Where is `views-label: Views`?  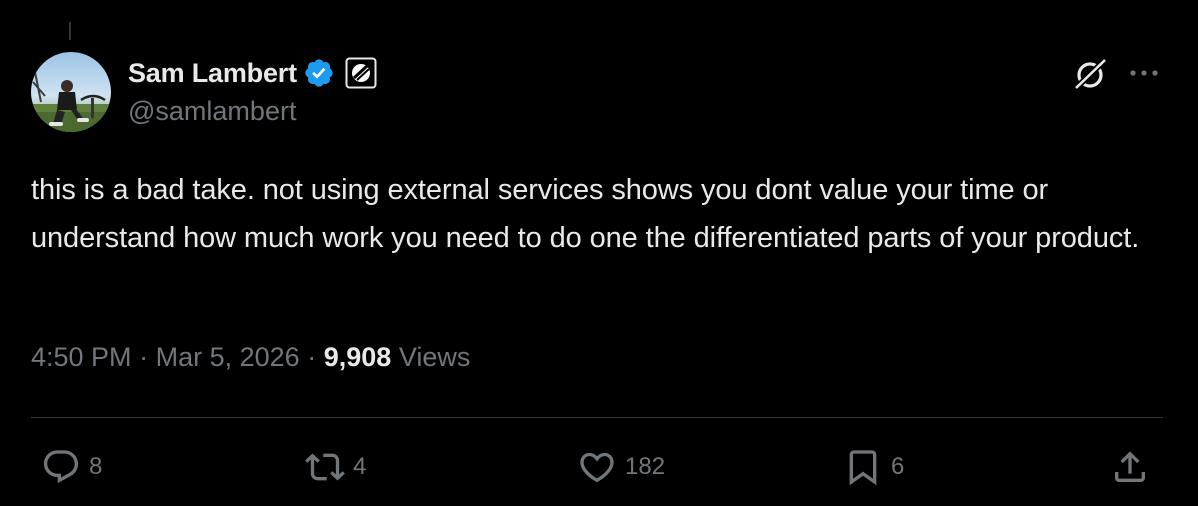 views-label: Views is located at coordinates (434, 357).